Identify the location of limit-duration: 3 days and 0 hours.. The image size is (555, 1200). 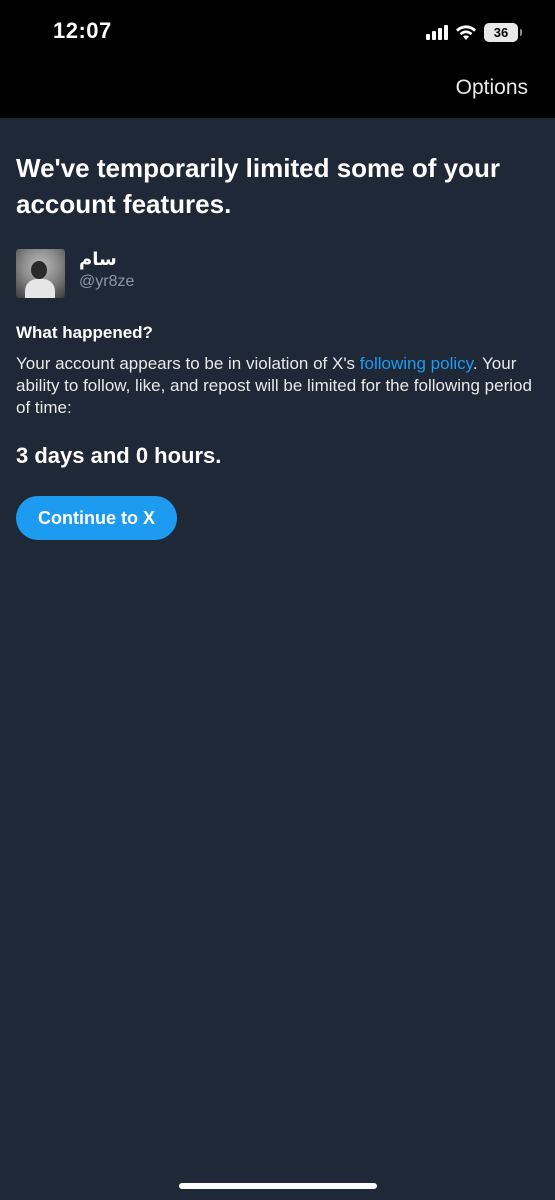
(119, 455).